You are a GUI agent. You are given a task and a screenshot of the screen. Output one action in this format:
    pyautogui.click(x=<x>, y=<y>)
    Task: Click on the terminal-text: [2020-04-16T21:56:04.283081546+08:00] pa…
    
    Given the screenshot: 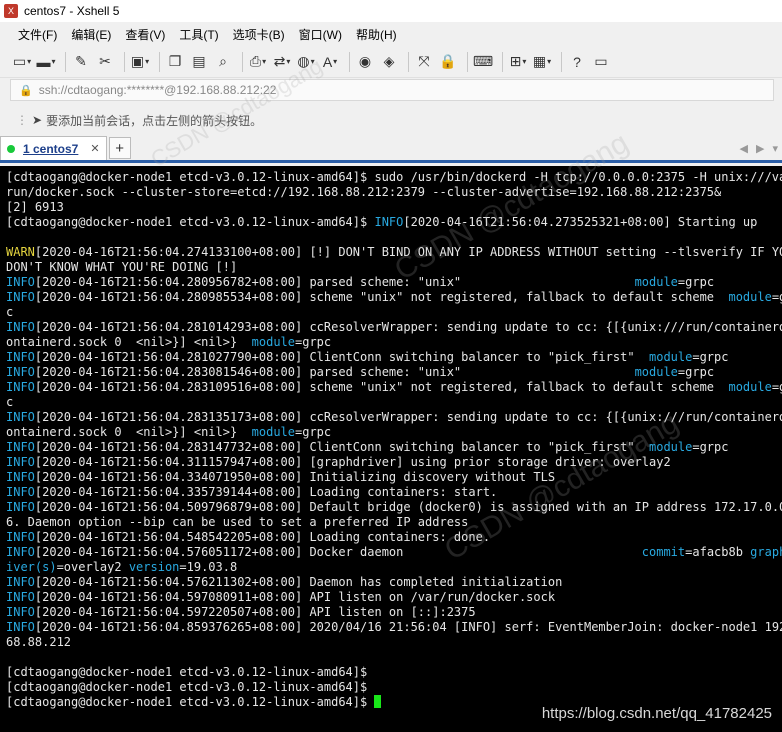 What is the action you would take?
    pyautogui.click(x=334, y=372)
    